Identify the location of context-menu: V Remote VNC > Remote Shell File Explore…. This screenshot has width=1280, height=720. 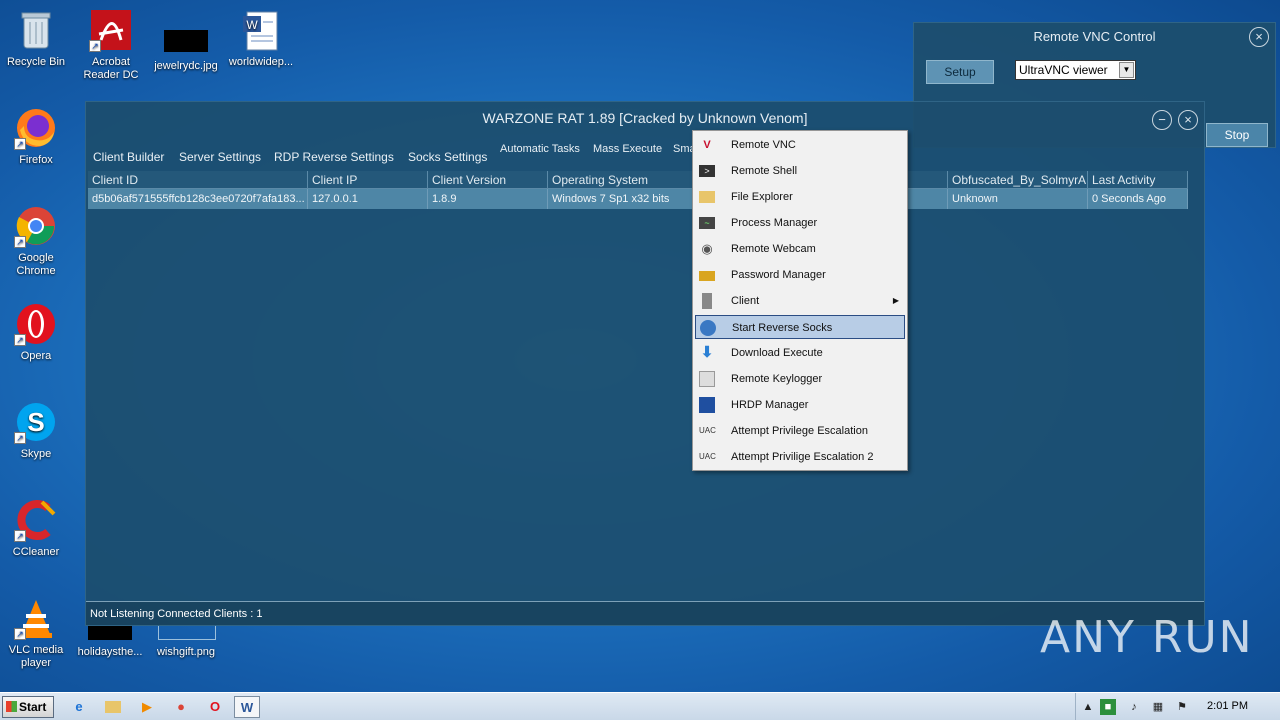
(800, 300).